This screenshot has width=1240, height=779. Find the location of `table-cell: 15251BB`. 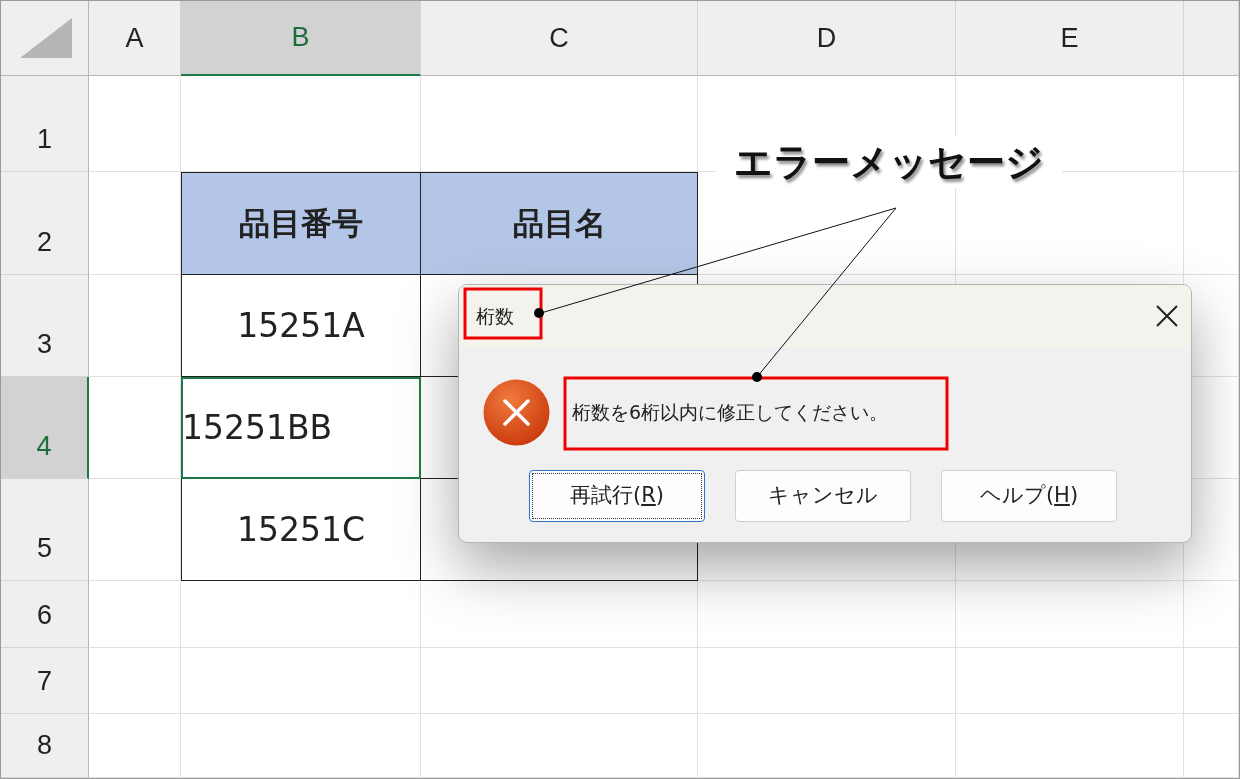

table-cell: 15251BB is located at coordinates (301, 428).